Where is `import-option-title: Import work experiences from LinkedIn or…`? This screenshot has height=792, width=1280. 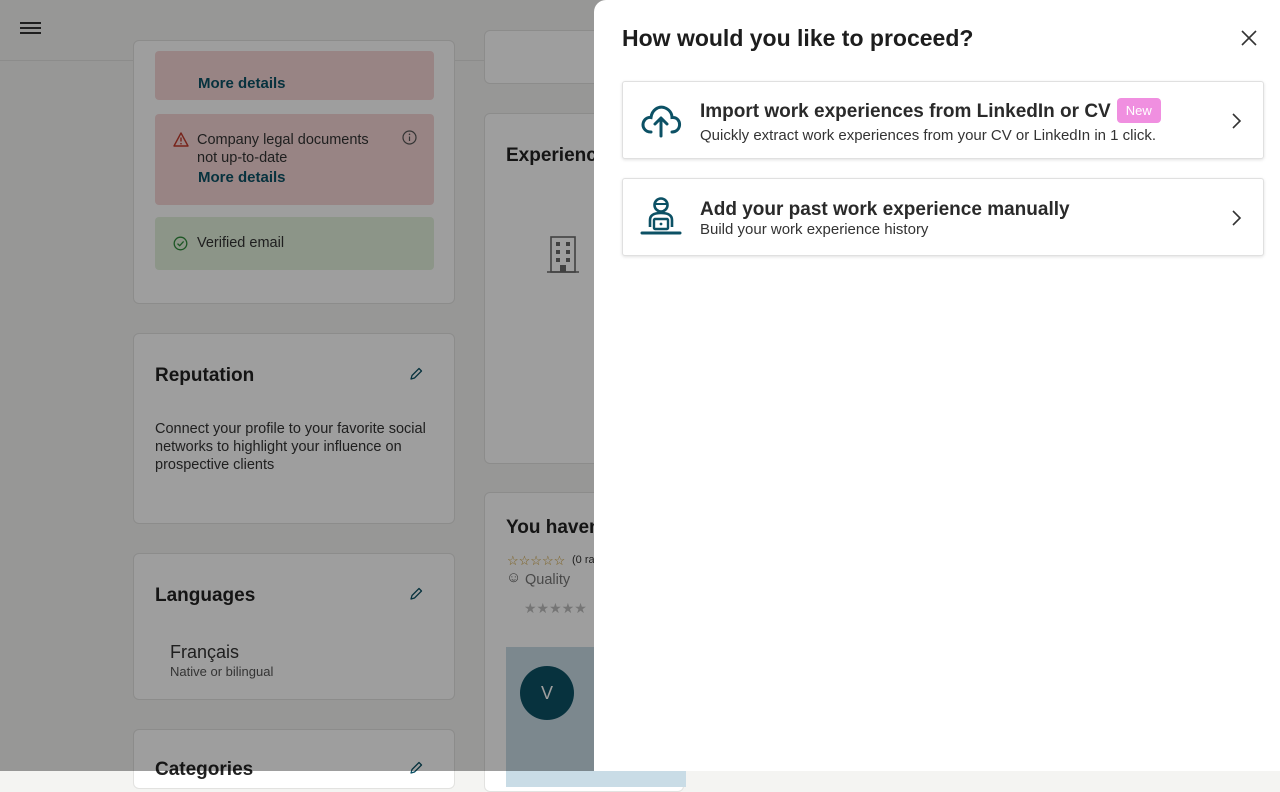 import-option-title: Import work experiences from LinkedIn or… is located at coordinates (930, 110).